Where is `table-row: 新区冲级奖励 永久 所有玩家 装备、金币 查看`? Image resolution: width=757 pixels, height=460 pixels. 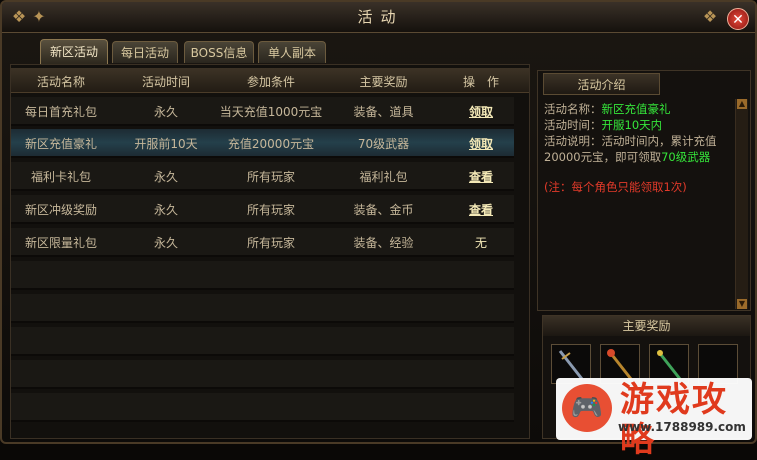 table-row: 新区冲级奖励 永久 所有玩家 装备、金币 查看 is located at coordinates (262, 209).